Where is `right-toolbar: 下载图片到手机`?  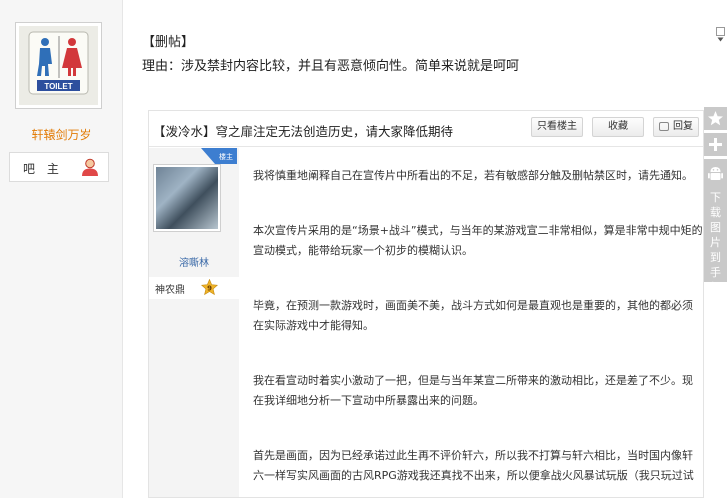
right-toolbar: 下载图片到手机 is located at coordinates (715, 200).